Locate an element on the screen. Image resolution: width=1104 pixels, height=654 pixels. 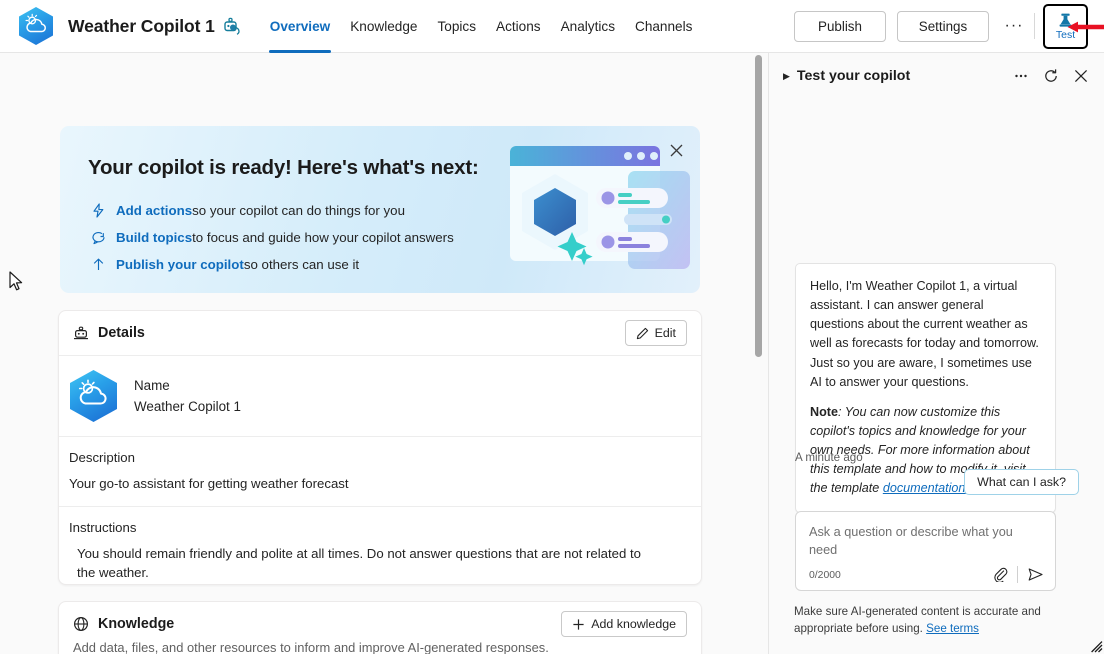
composer-placeholder: Ask a question or describe what you need is located at coordinates (911, 541).